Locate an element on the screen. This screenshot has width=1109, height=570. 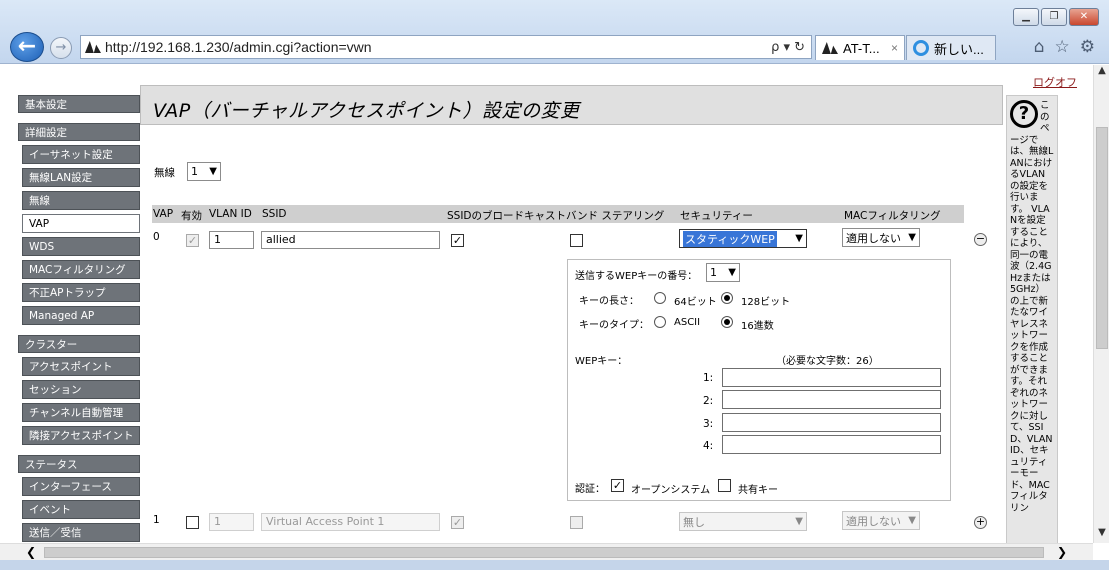
wep-key-2-input is located at coordinates (831, 399).